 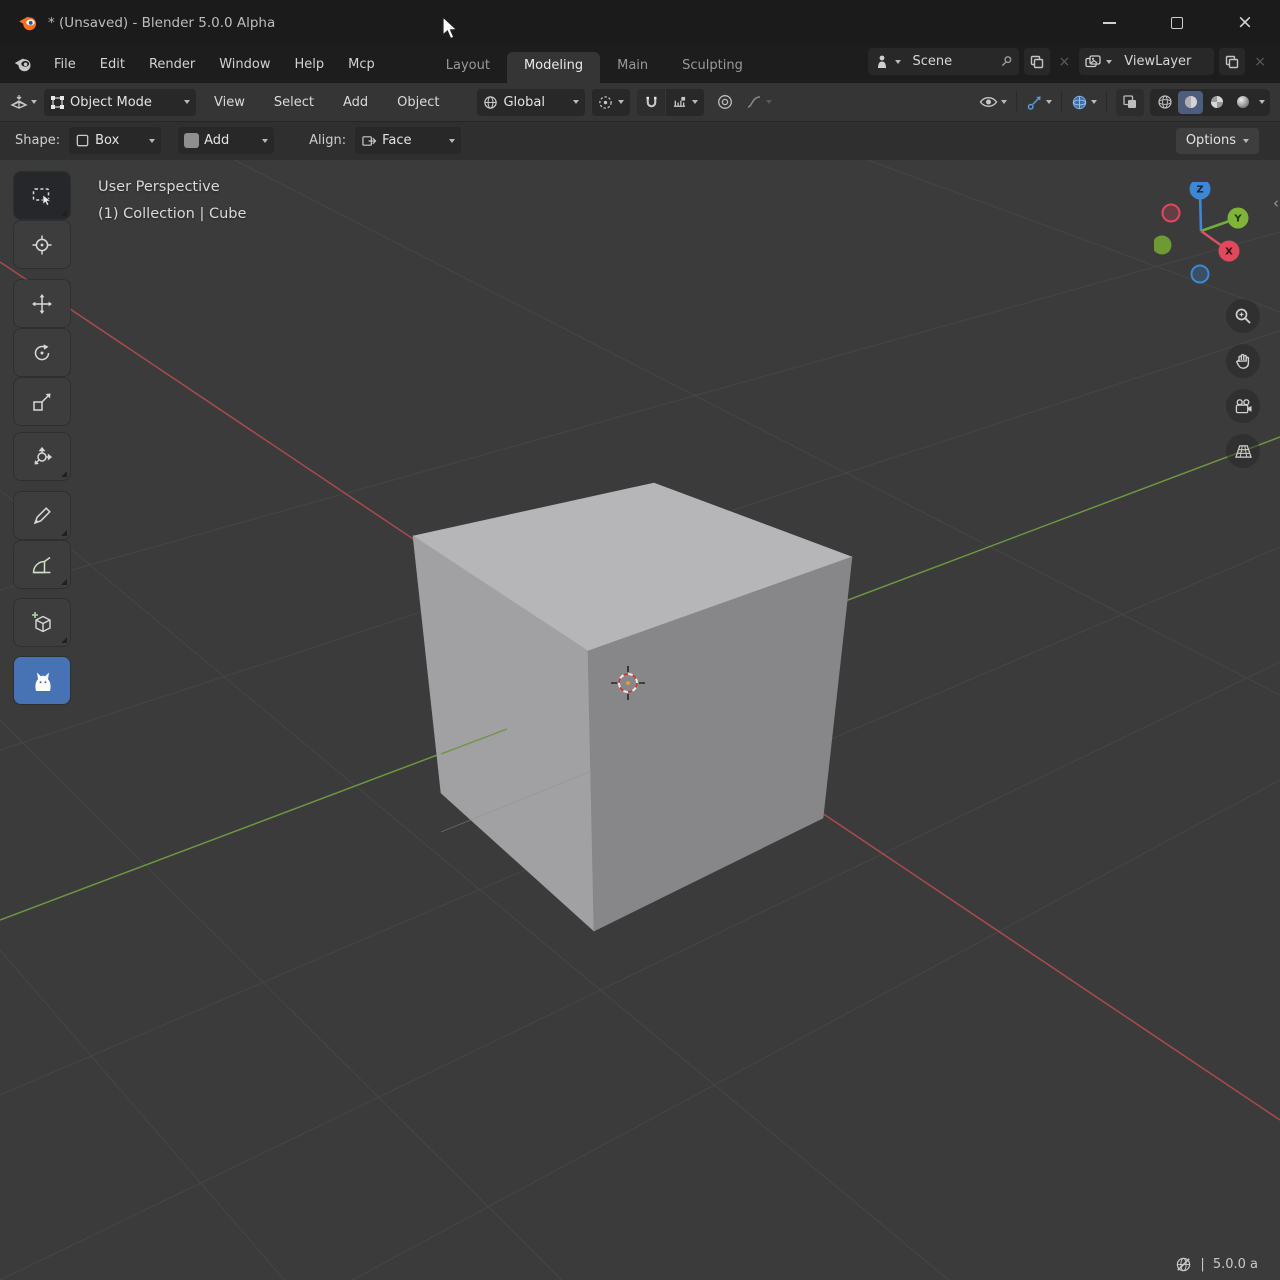 I want to click on viewlayer-name-field: ViewLayer, so click(x=1166, y=61).